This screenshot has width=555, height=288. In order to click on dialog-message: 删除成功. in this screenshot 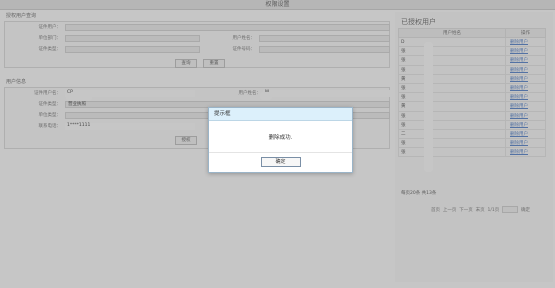, I will do `click(280, 137)`.